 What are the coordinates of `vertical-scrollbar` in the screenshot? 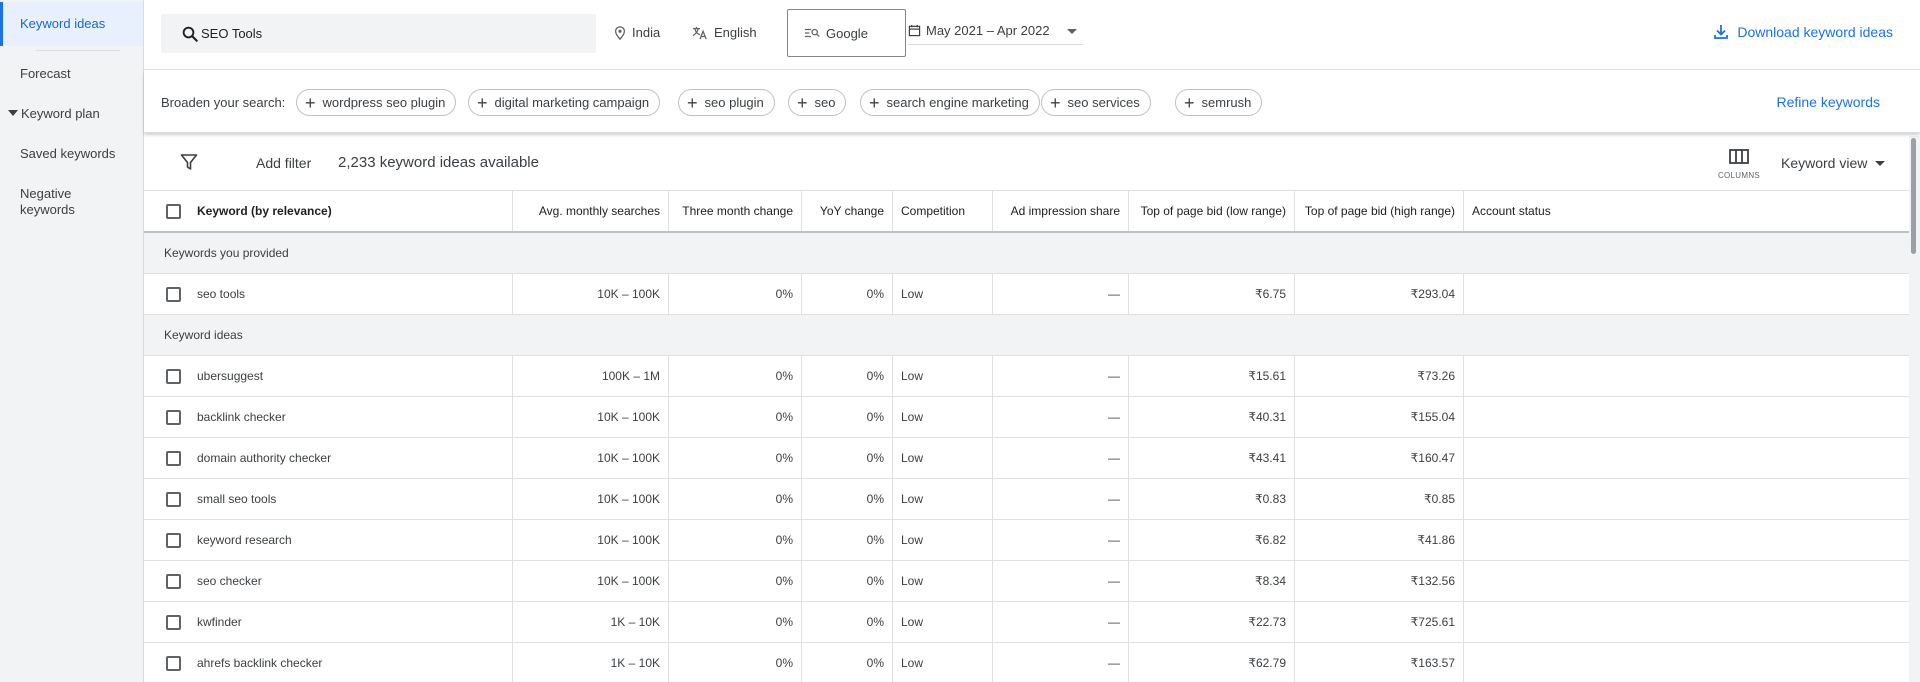 It's located at (1914, 409).